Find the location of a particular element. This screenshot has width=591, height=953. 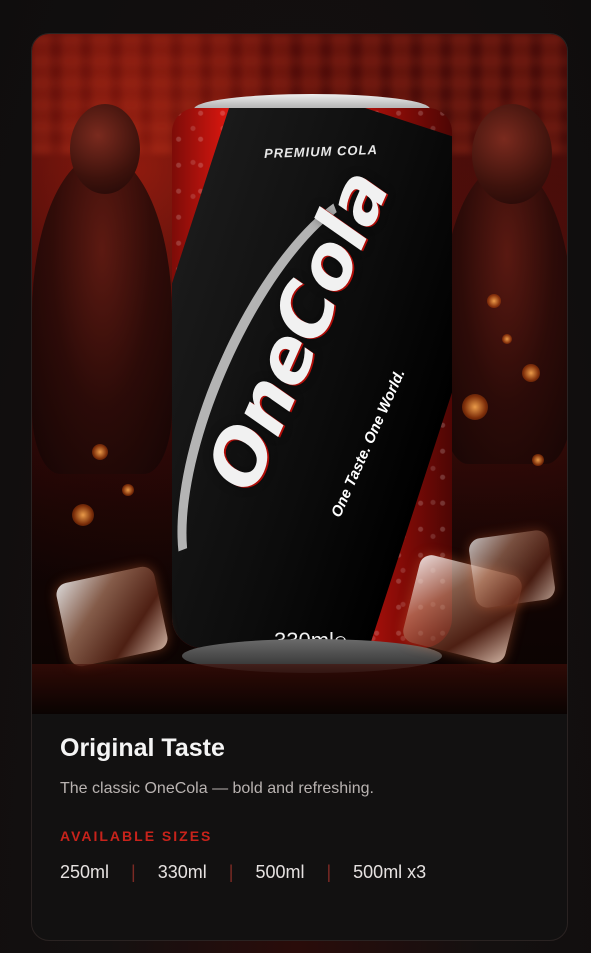

person-right is located at coordinates (504, 314).